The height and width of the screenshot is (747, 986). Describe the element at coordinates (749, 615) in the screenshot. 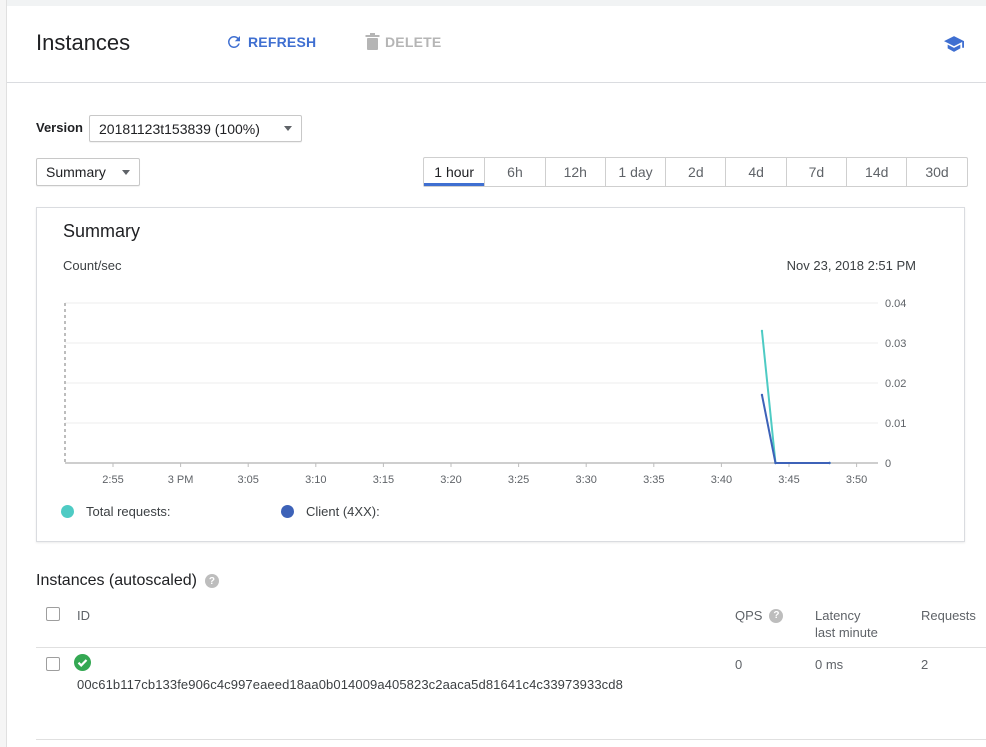

I see `column-header-qps-label: QPS` at that location.